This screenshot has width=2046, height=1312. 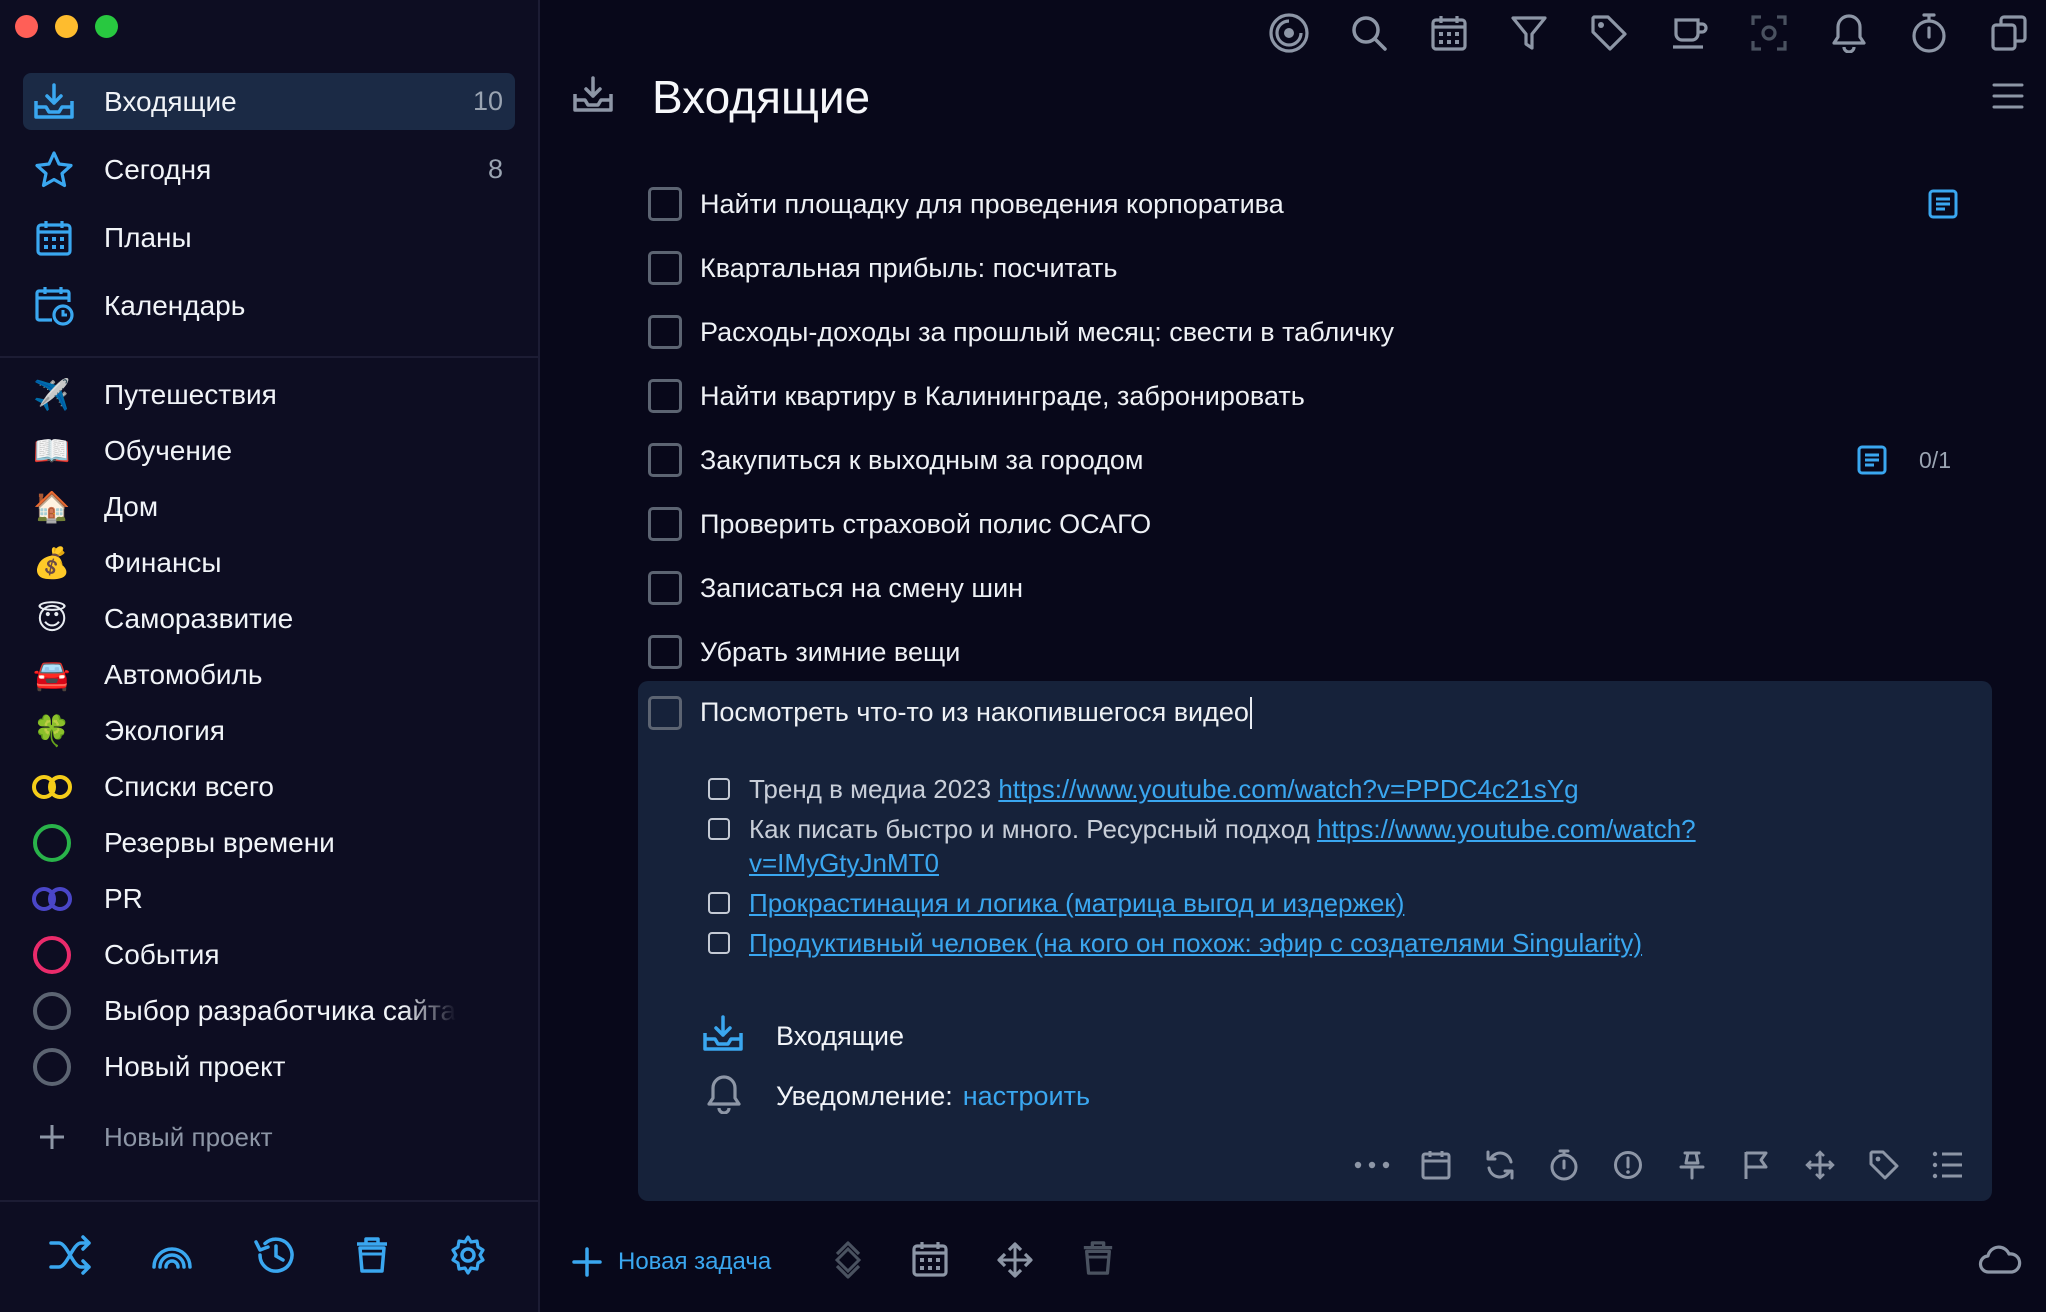 I want to click on item-count: 10, so click(x=487, y=101).